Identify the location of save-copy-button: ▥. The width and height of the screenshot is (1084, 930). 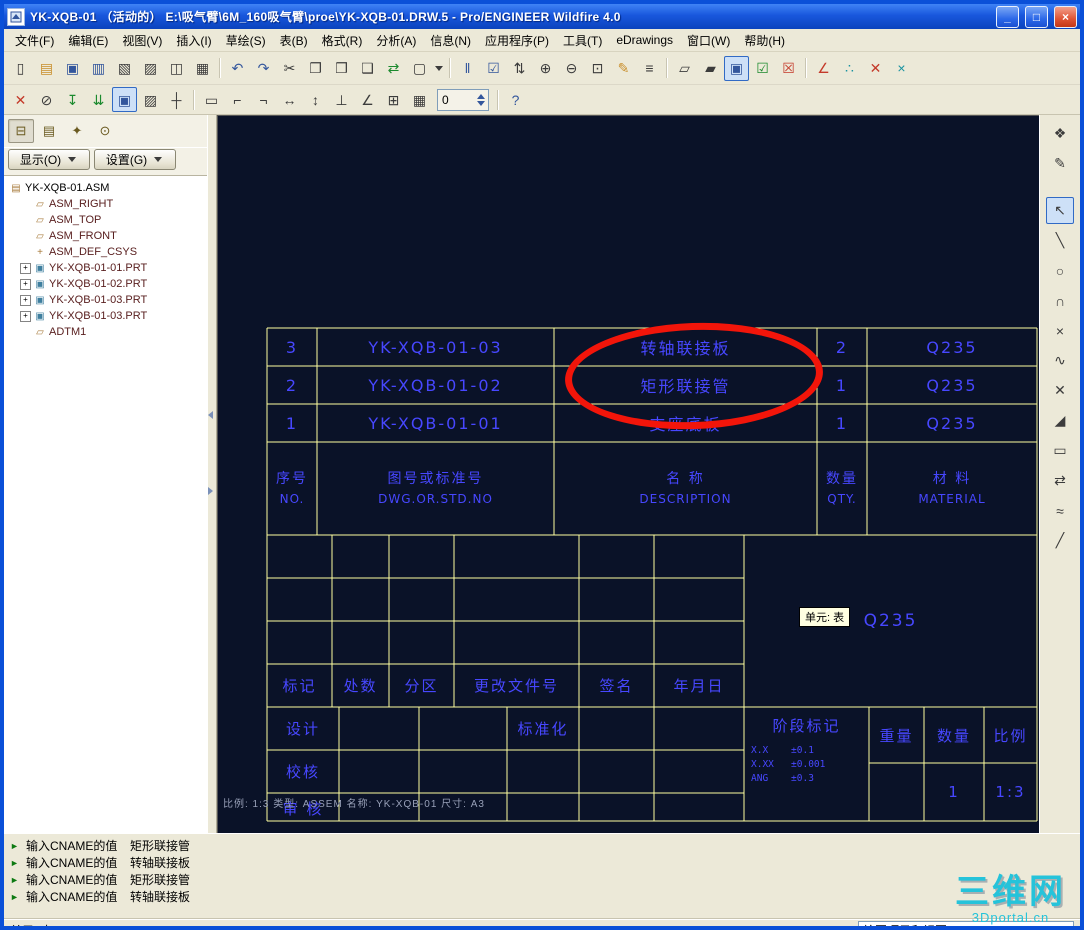
(98, 68).